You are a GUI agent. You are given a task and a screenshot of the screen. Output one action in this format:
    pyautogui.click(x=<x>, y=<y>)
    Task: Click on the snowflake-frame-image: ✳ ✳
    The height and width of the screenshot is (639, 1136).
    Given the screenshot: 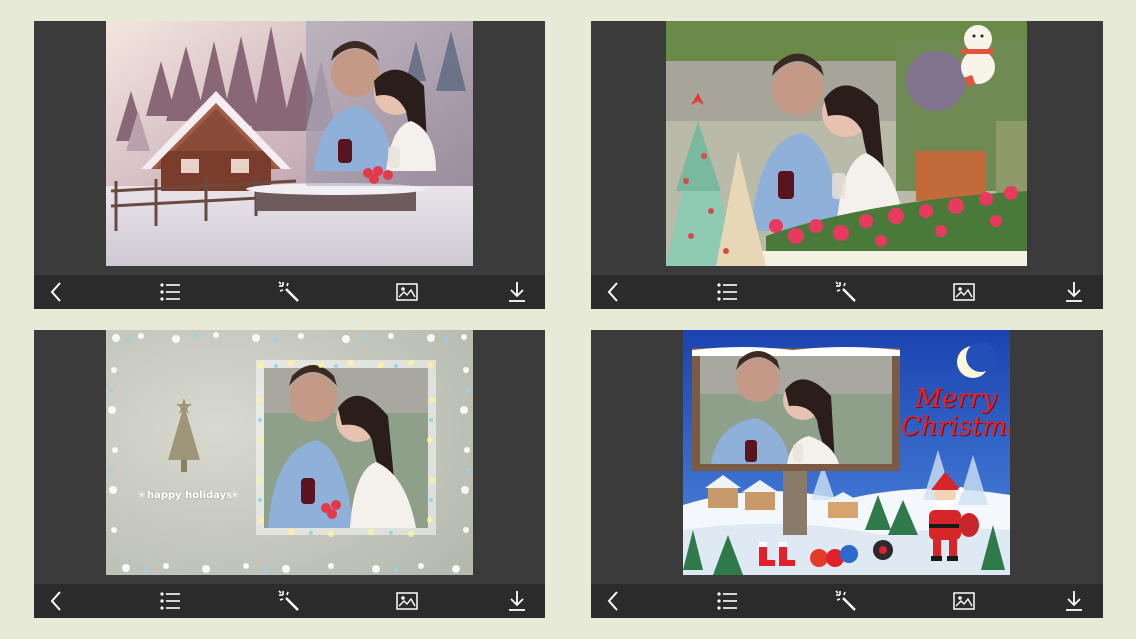 What is the action you would take?
    pyautogui.click(x=289, y=452)
    